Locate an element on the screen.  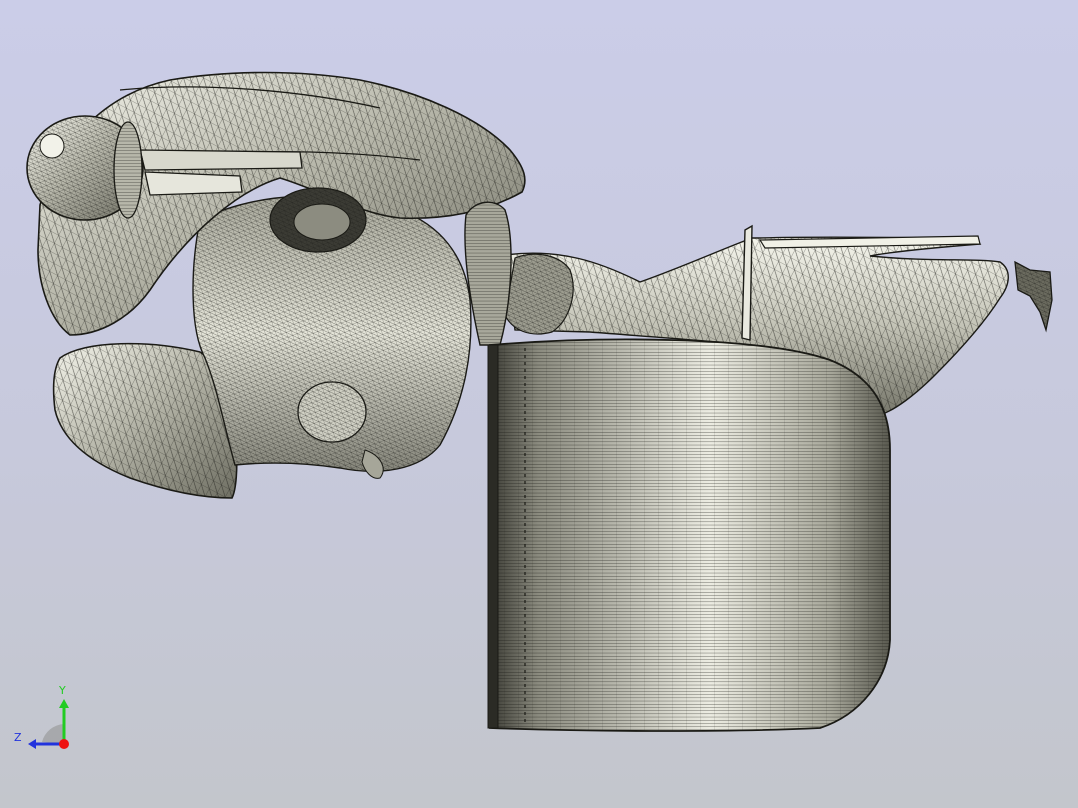
axis-triad-graphic is located at coordinates (48, 724).